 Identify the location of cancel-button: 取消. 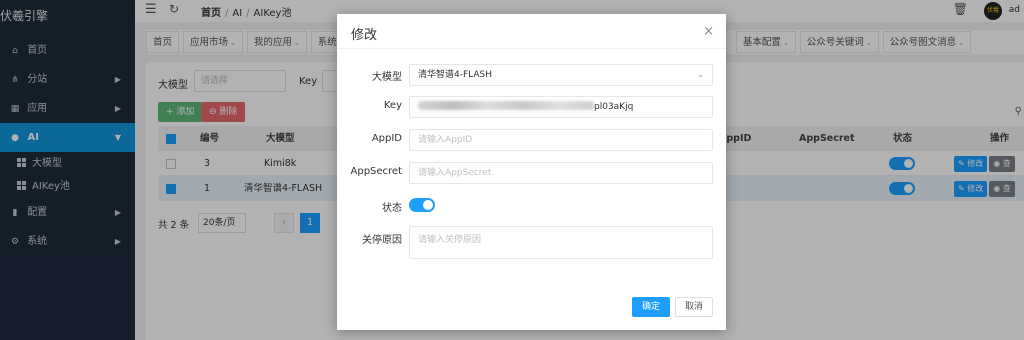
(694, 307).